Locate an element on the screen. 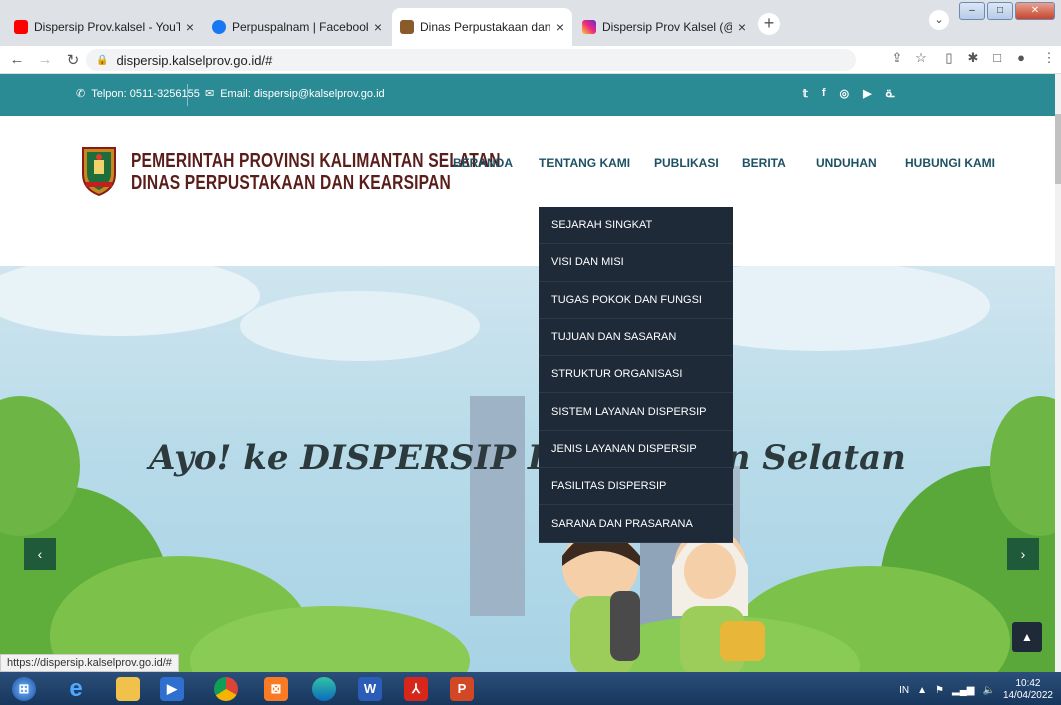  taskbar-file-explorer is located at coordinates (128, 688).